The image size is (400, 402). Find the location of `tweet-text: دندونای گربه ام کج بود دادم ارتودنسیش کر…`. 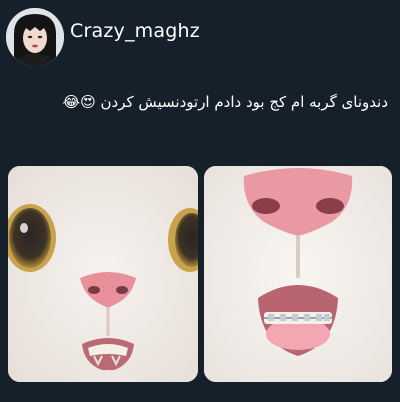

tweet-text: دندونای گربه ام کج بود دادم ارتودنسیش کر… is located at coordinates (198, 102).